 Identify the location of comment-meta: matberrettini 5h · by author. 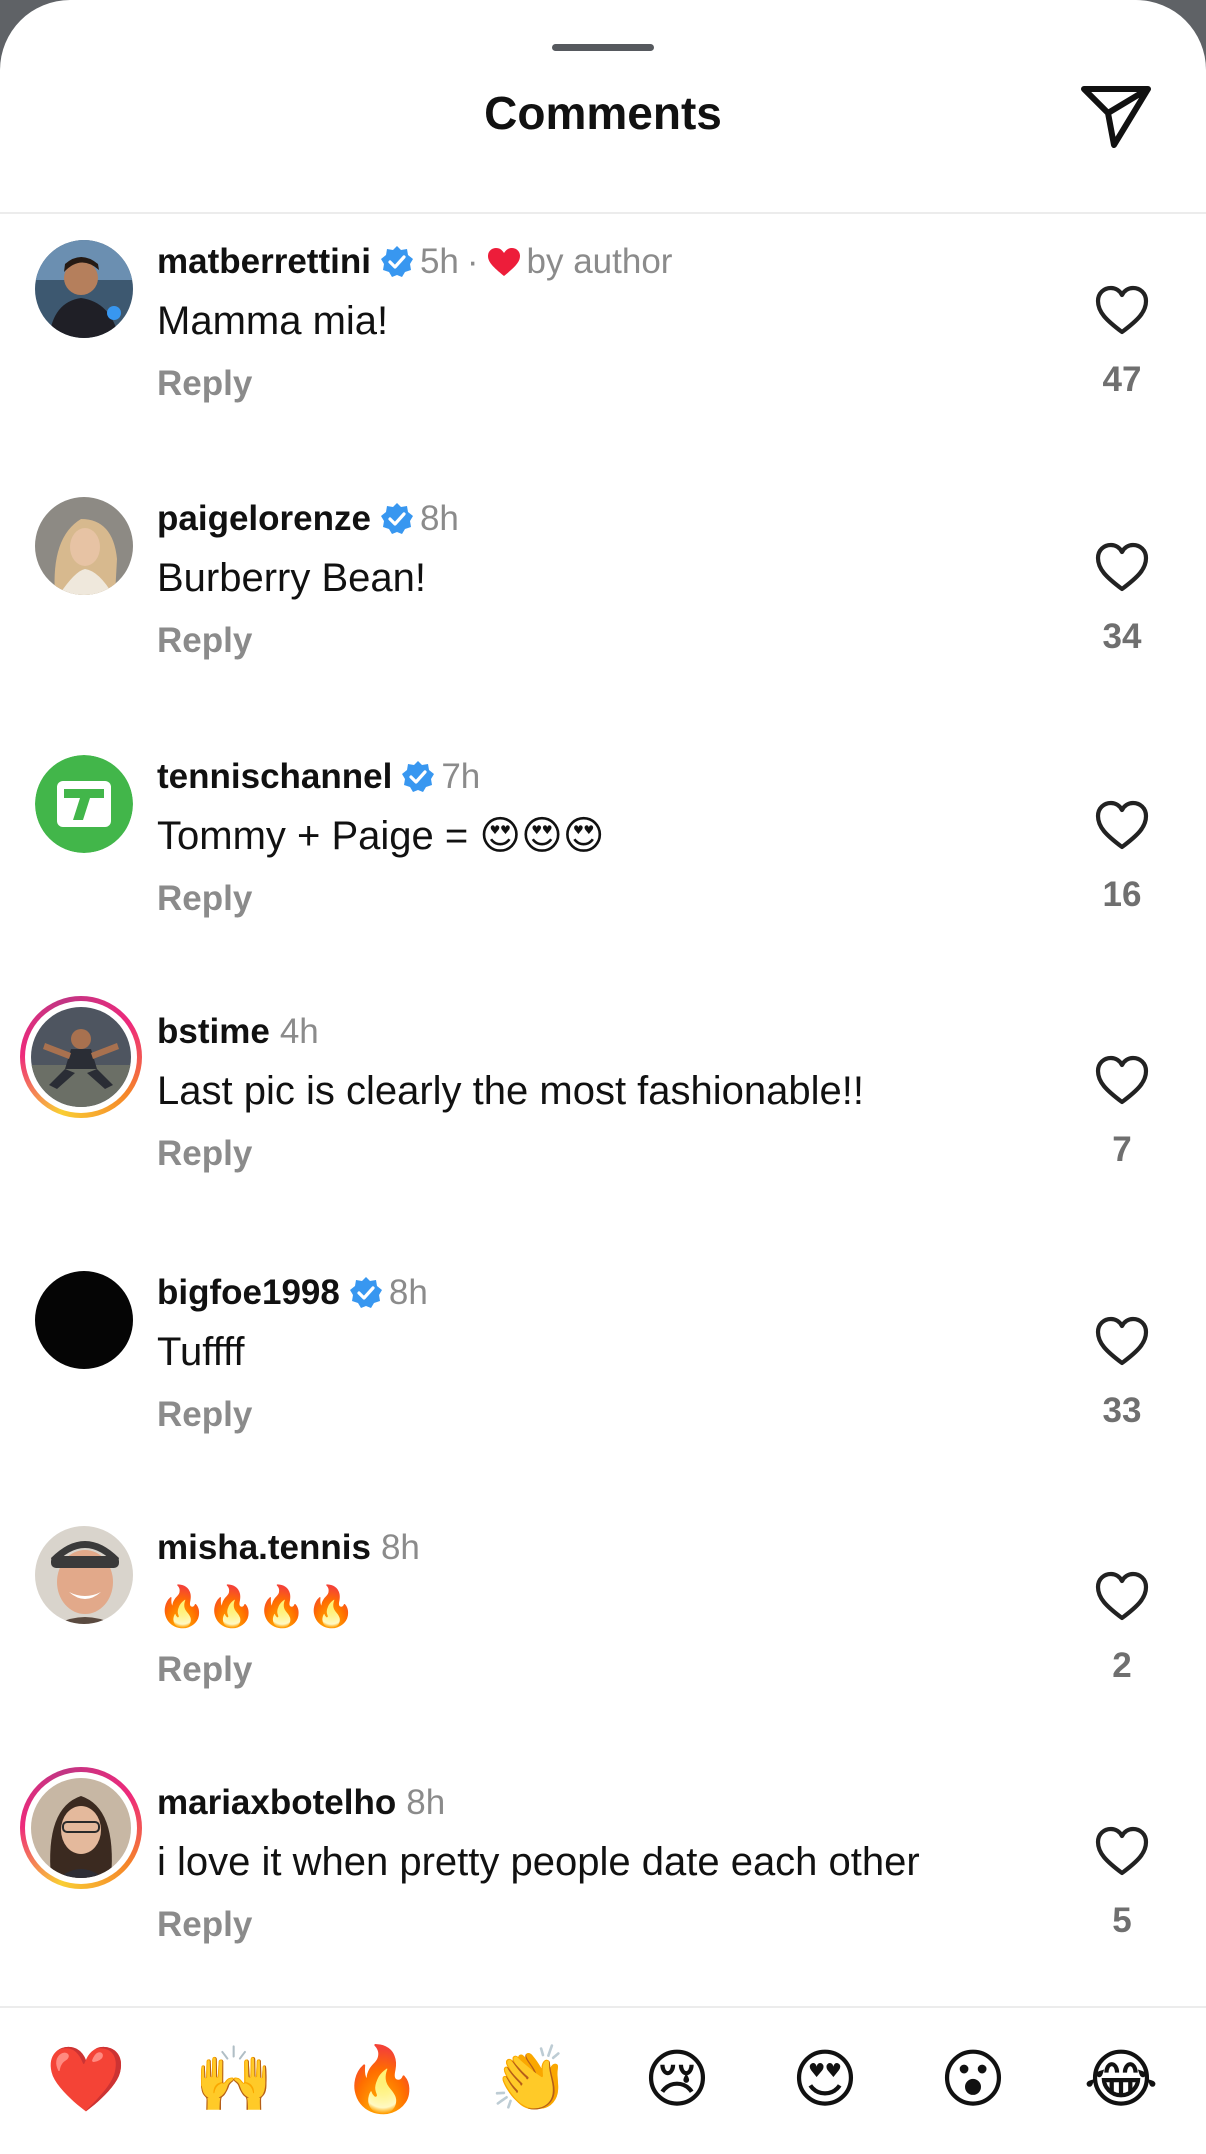
(414, 262).